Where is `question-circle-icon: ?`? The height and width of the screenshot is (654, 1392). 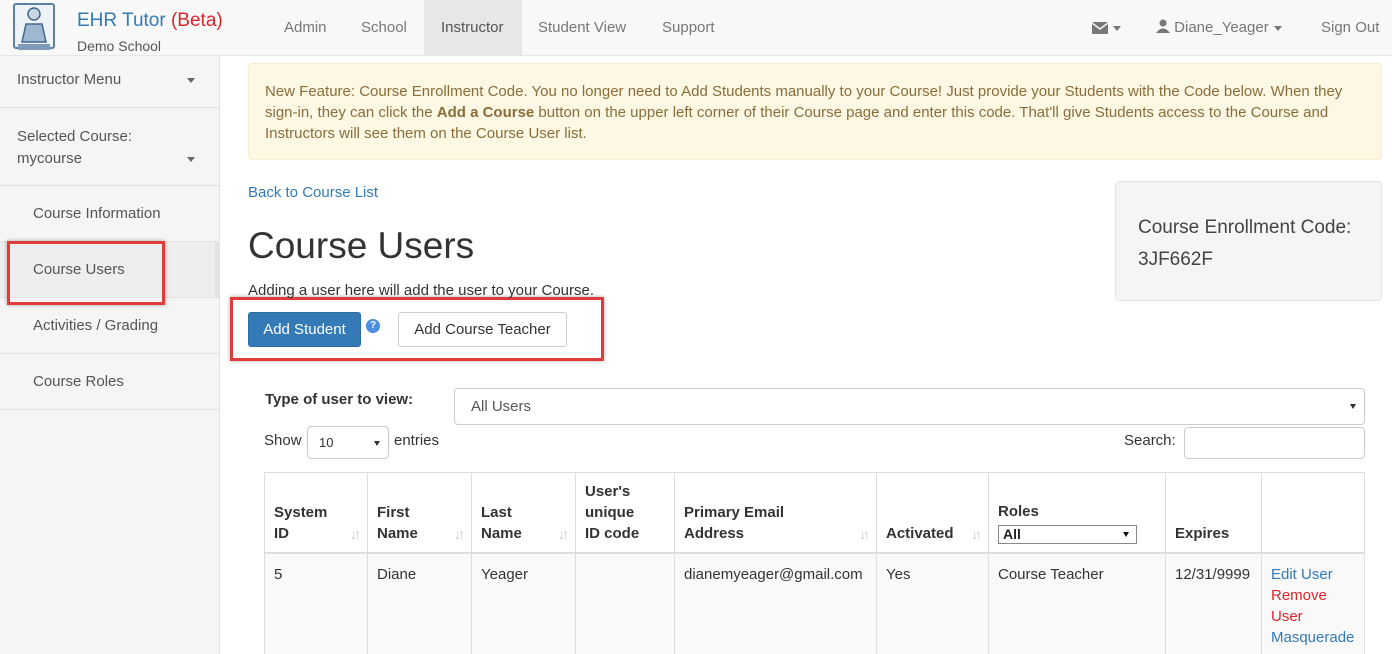 question-circle-icon: ? is located at coordinates (373, 326).